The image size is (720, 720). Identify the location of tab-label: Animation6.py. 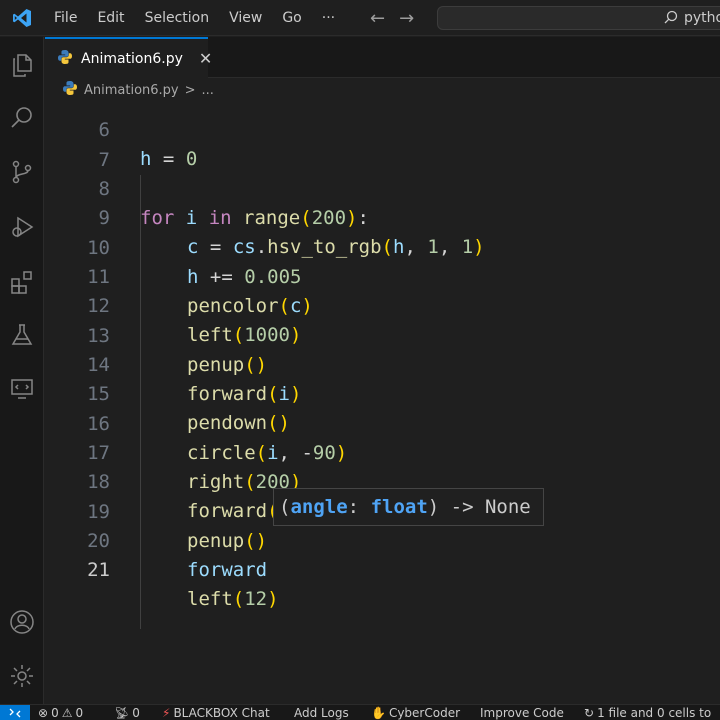
(132, 58).